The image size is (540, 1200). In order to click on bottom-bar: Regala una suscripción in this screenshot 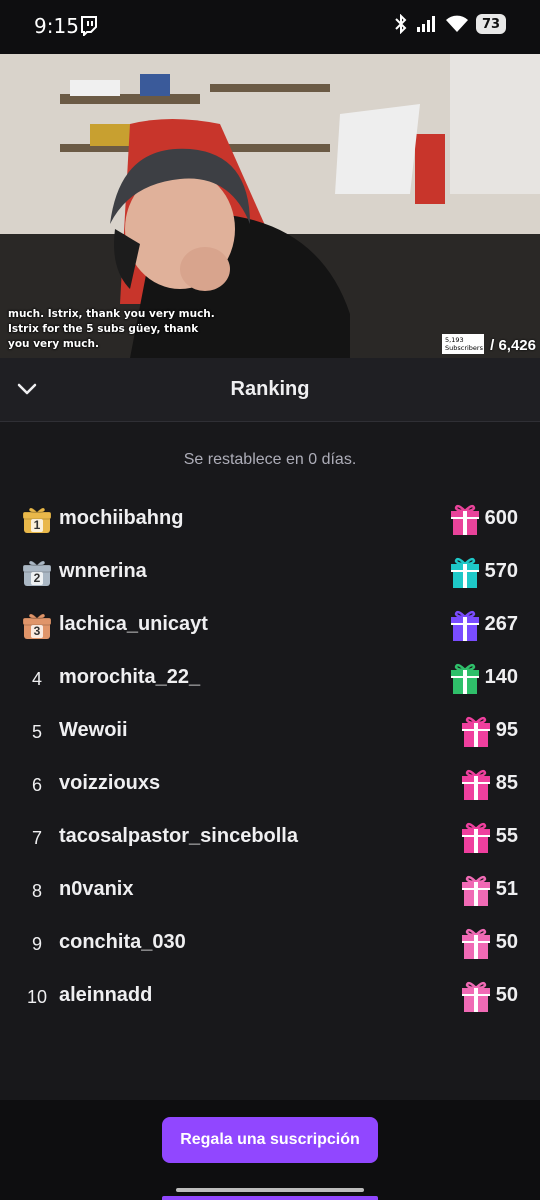, I will do `click(270, 1150)`.